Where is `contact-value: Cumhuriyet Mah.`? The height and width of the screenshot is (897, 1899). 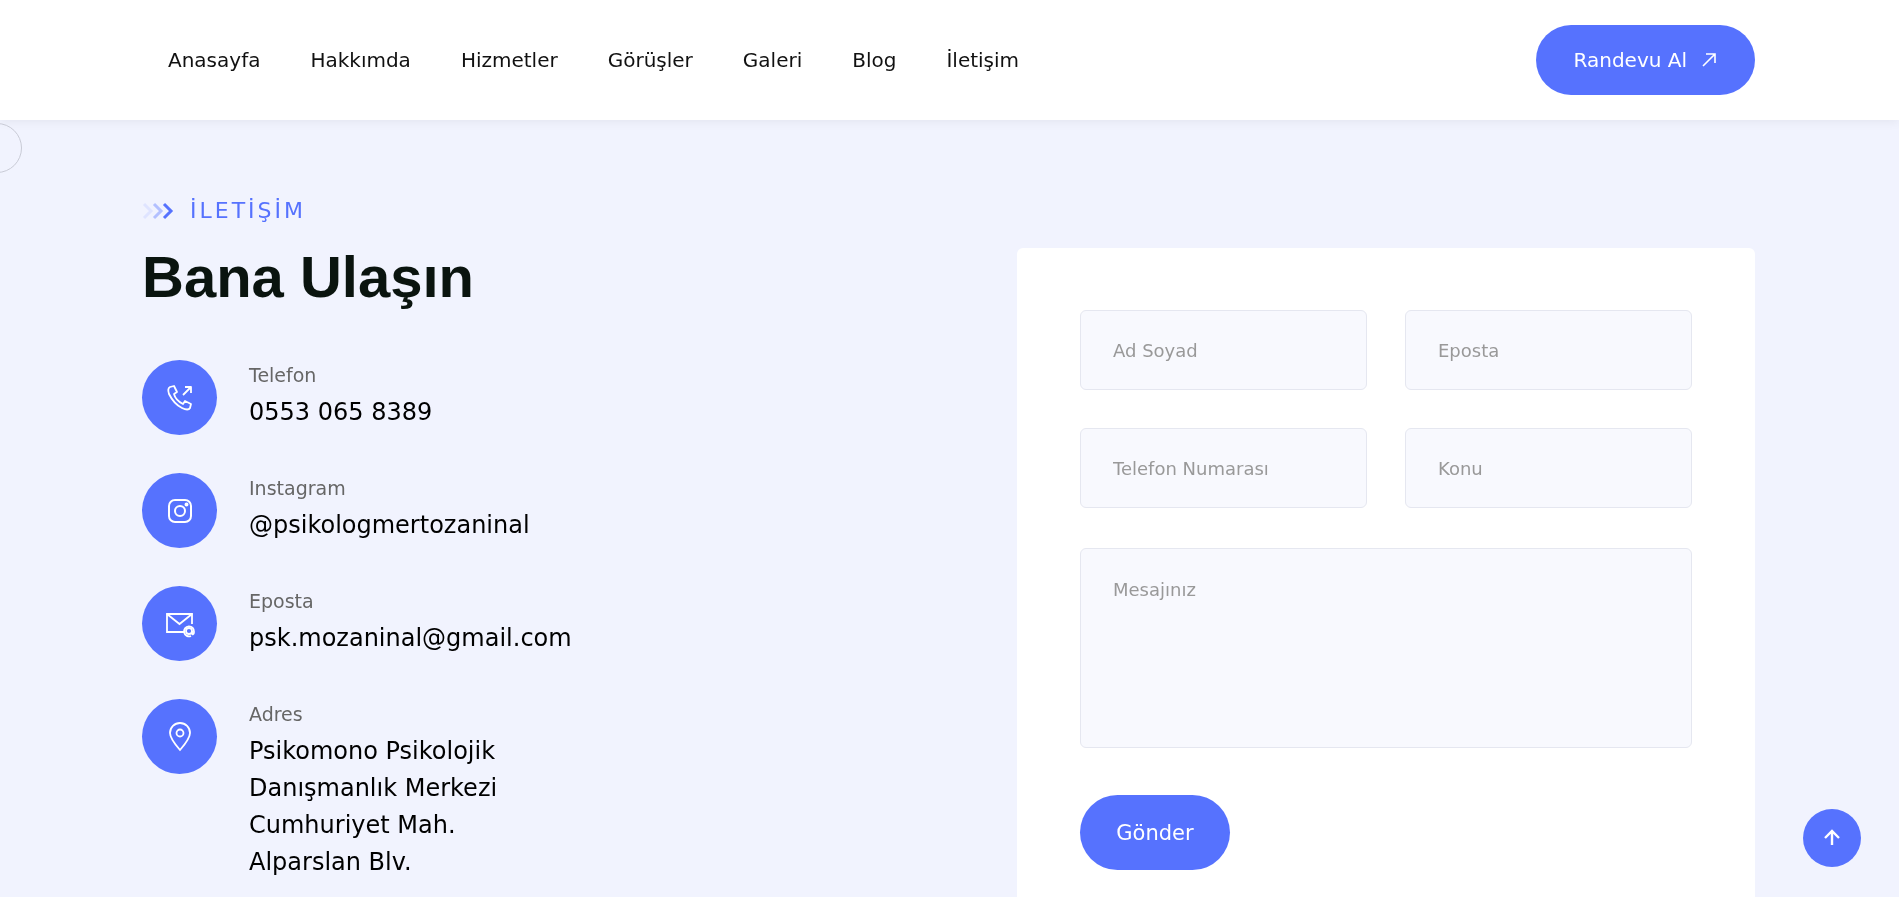
contact-value: Cumhuriyet Mah. is located at coordinates (353, 825).